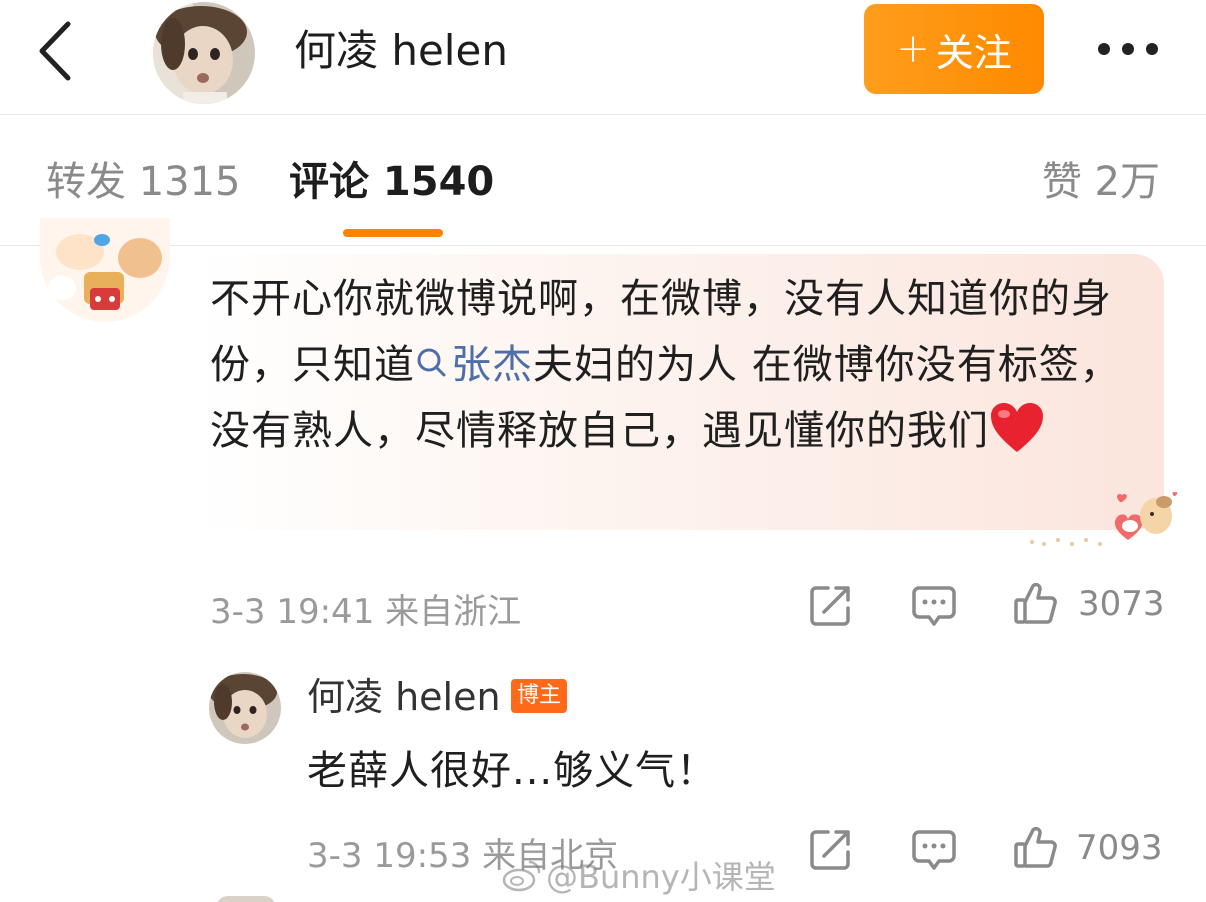 The width and height of the screenshot is (1206, 902). I want to click on heart-emoji-icon, so click(1017, 427).